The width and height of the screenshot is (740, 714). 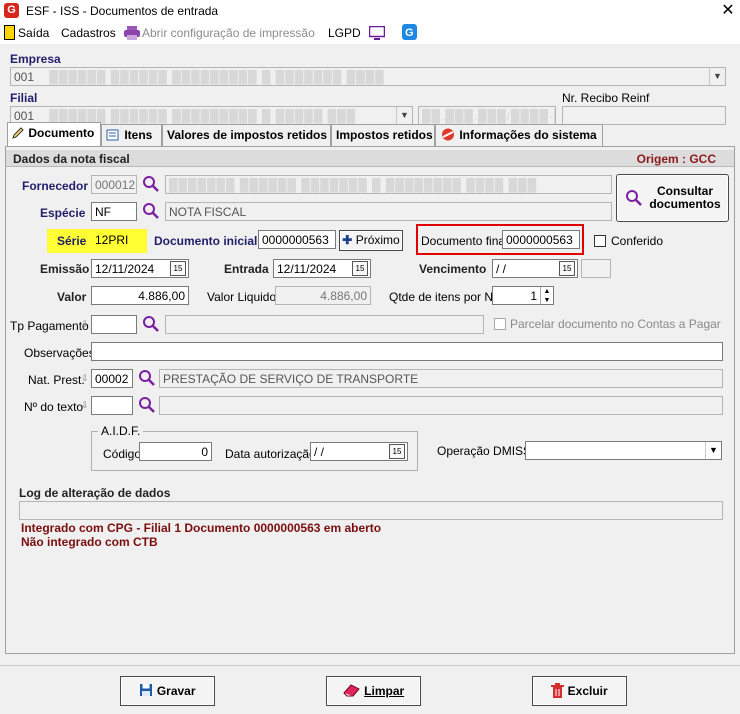 I want to click on g-app-icon: G, so click(x=409, y=32).